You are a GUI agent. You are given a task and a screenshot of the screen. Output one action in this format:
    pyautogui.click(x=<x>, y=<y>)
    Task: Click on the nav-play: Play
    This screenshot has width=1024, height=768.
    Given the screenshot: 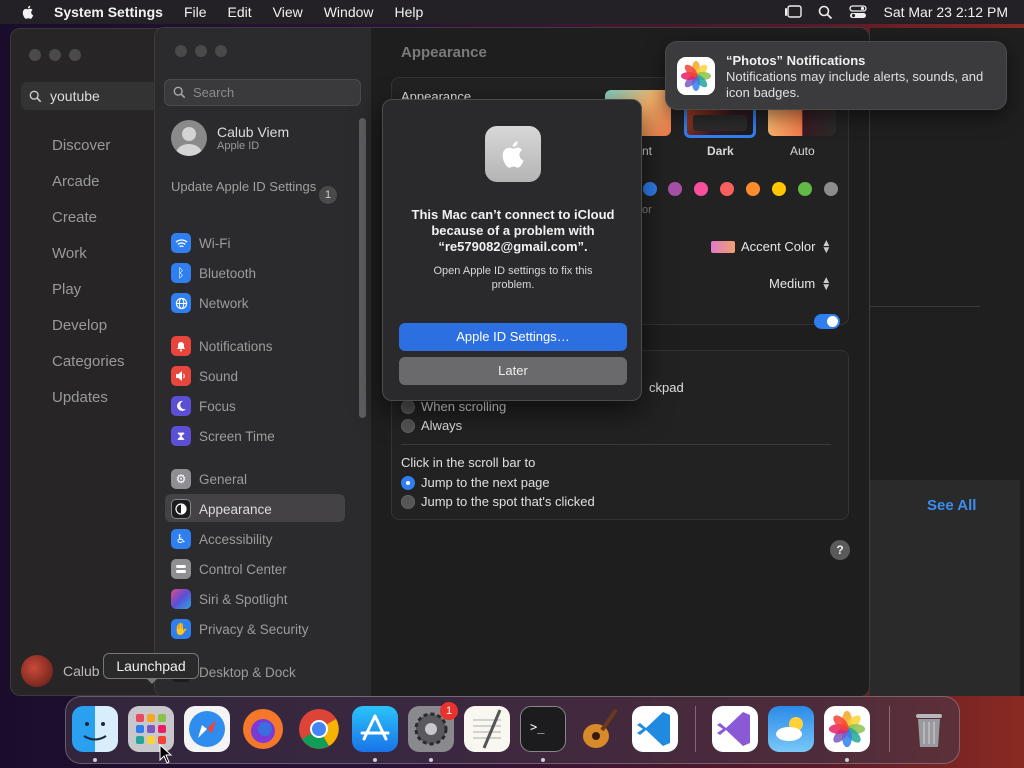 What is the action you would take?
    pyautogui.click(x=66, y=289)
    